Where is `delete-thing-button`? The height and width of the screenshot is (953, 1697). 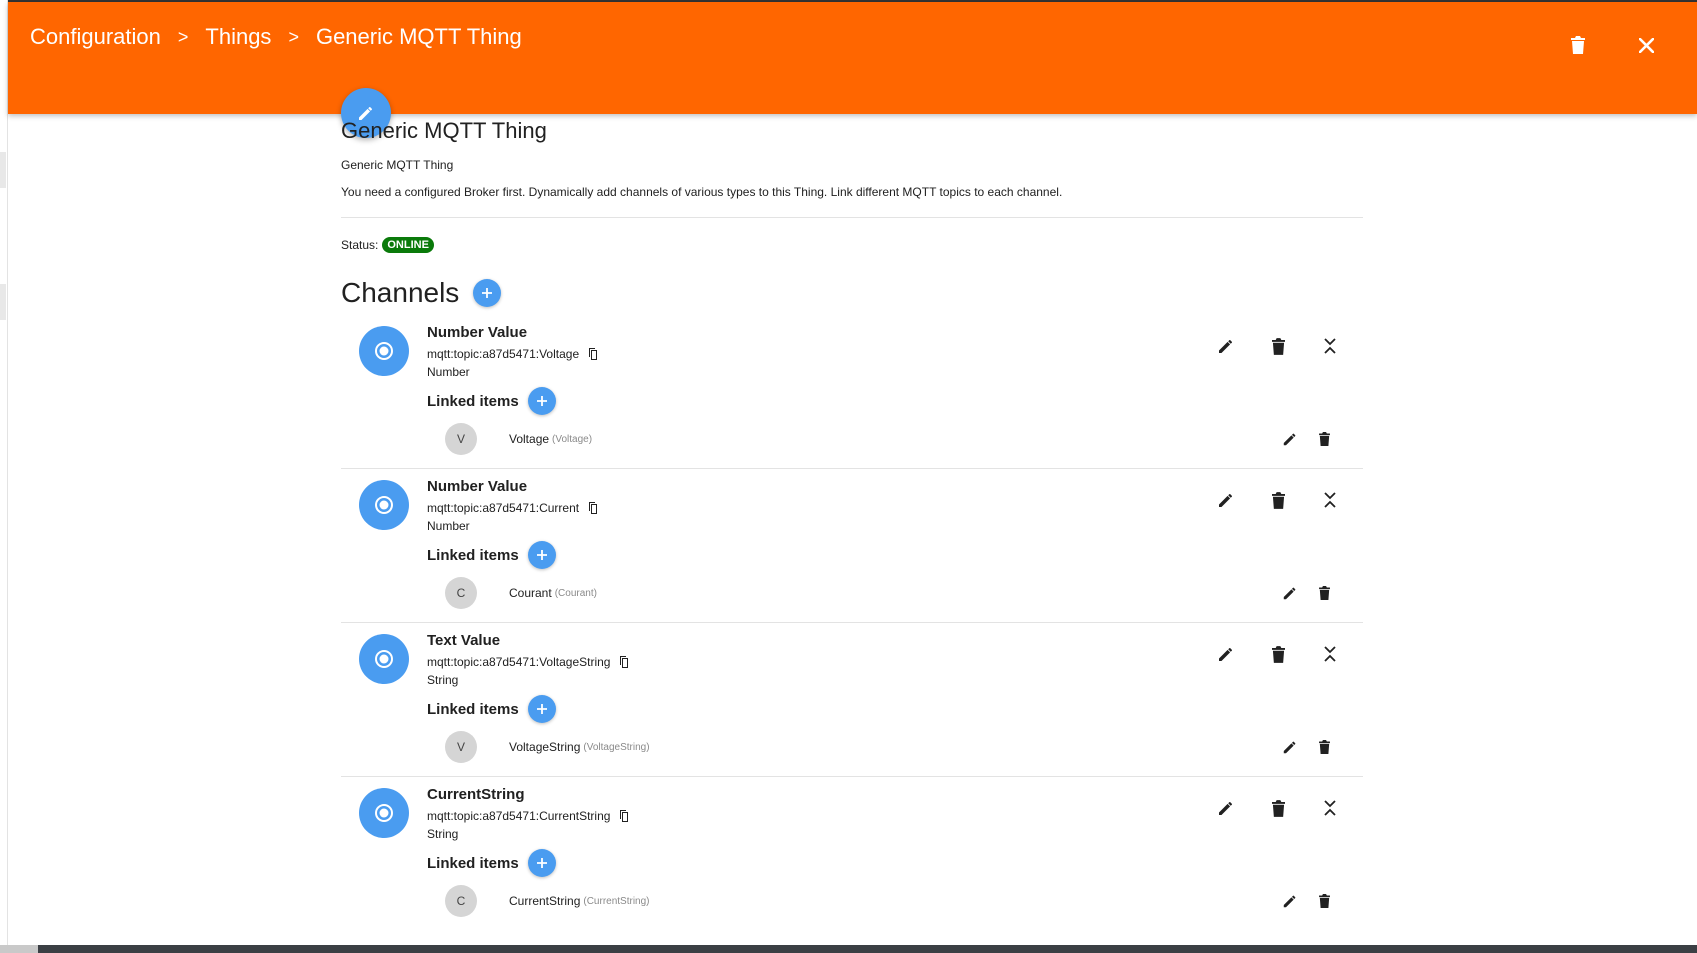 delete-thing-button is located at coordinates (1578, 45).